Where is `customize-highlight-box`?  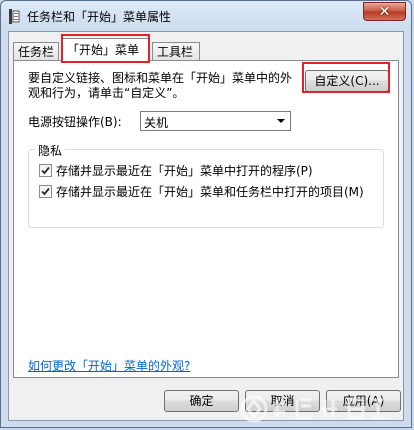 customize-highlight-box is located at coordinates (346, 77).